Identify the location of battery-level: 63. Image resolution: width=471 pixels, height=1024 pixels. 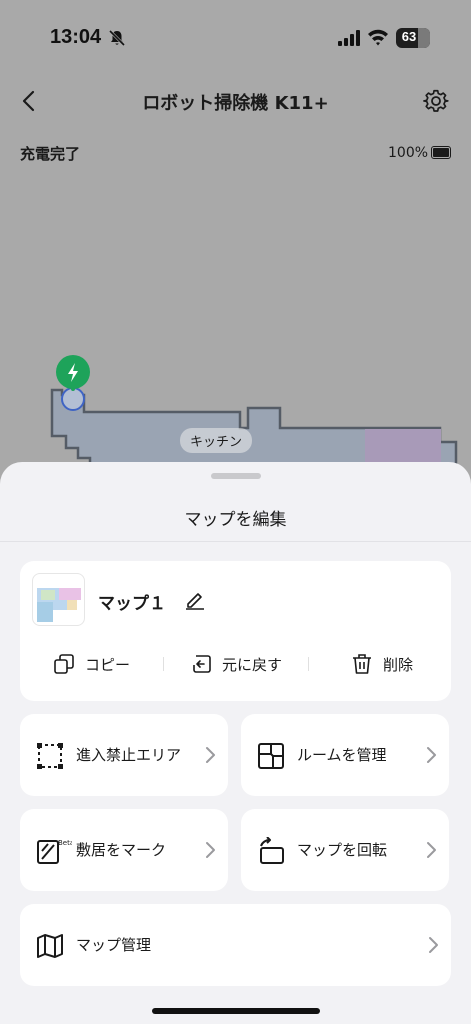
(409, 36).